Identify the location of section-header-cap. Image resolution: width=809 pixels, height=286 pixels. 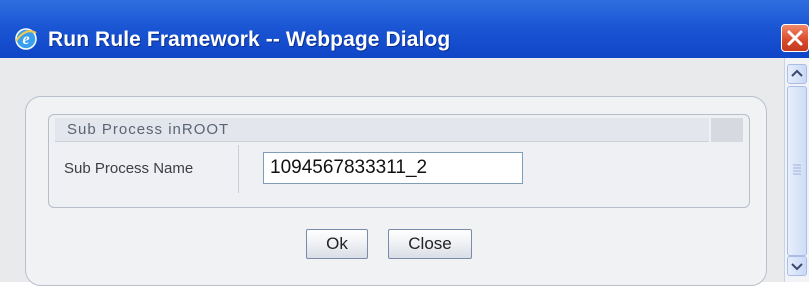
(727, 130).